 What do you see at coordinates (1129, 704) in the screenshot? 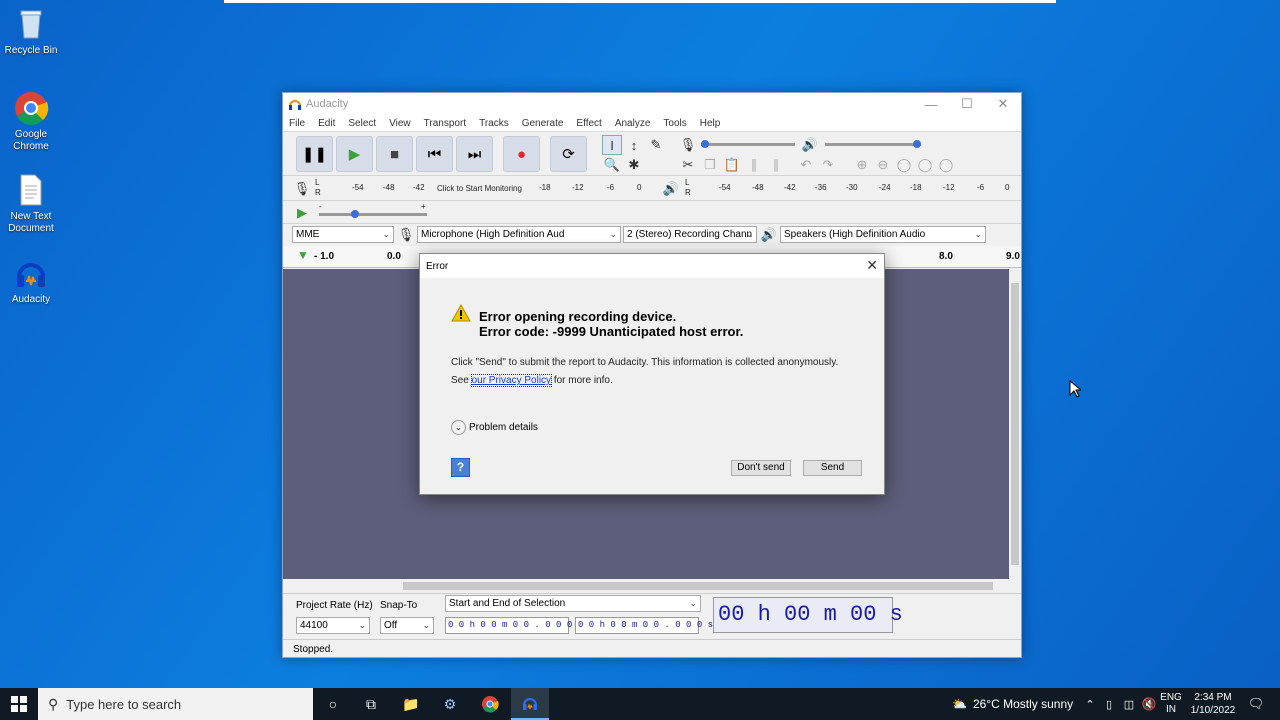
I see `network-icon: ◫` at bounding box center [1129, 704].